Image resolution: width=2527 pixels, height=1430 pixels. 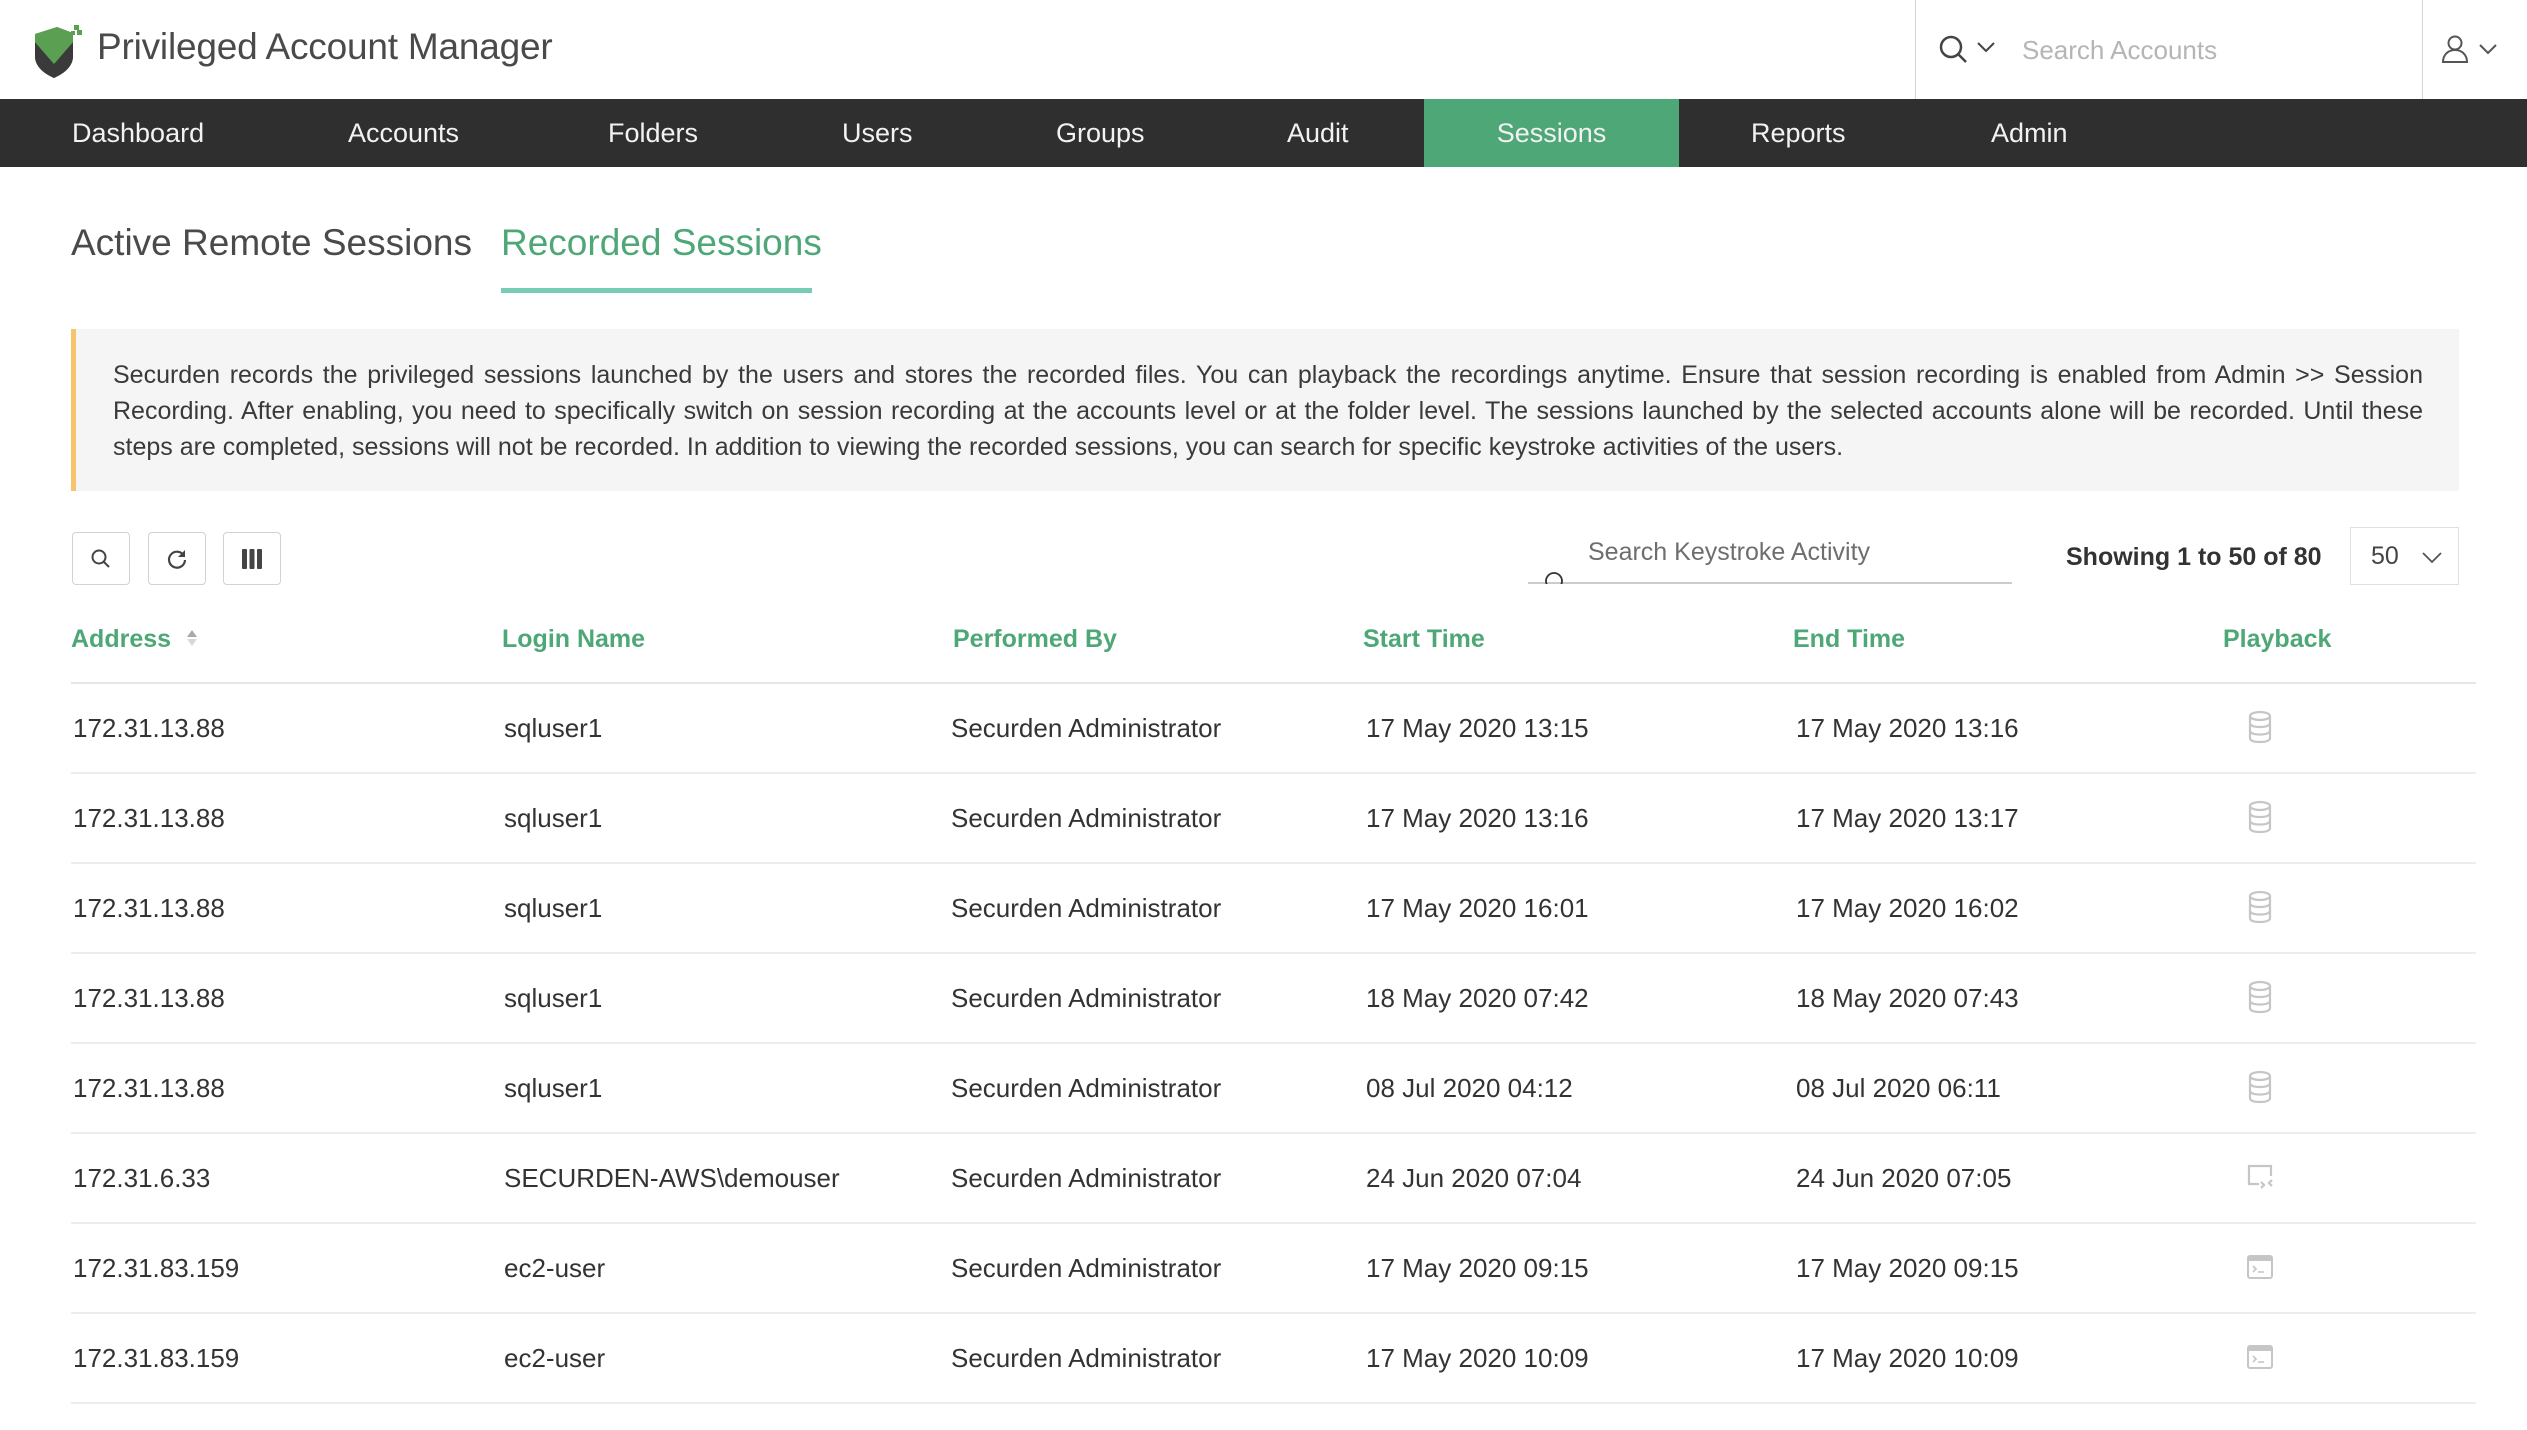 I want to click on keystroke-search, so click(x=1770, y=556).